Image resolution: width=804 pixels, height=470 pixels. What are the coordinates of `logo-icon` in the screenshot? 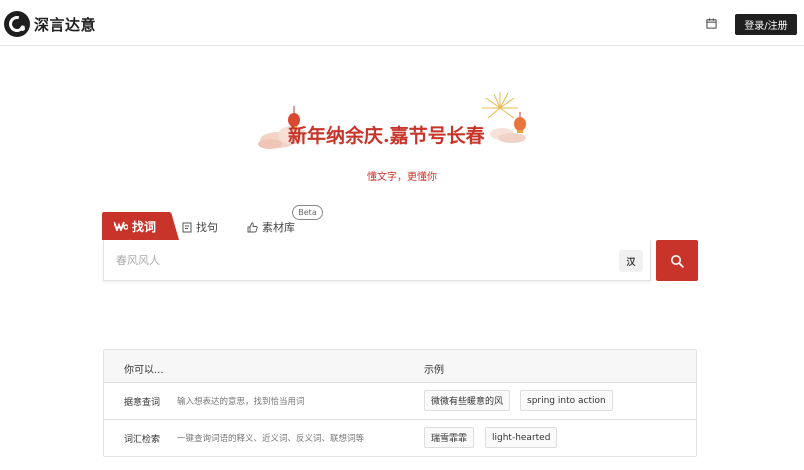 It's located at (17, 24).